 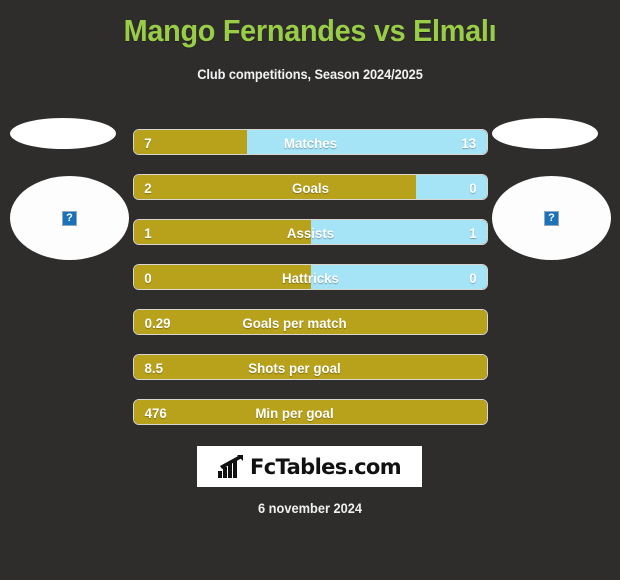 I want to click on home-avatar-main-ellipse: ?, so click(x=69, y=218).